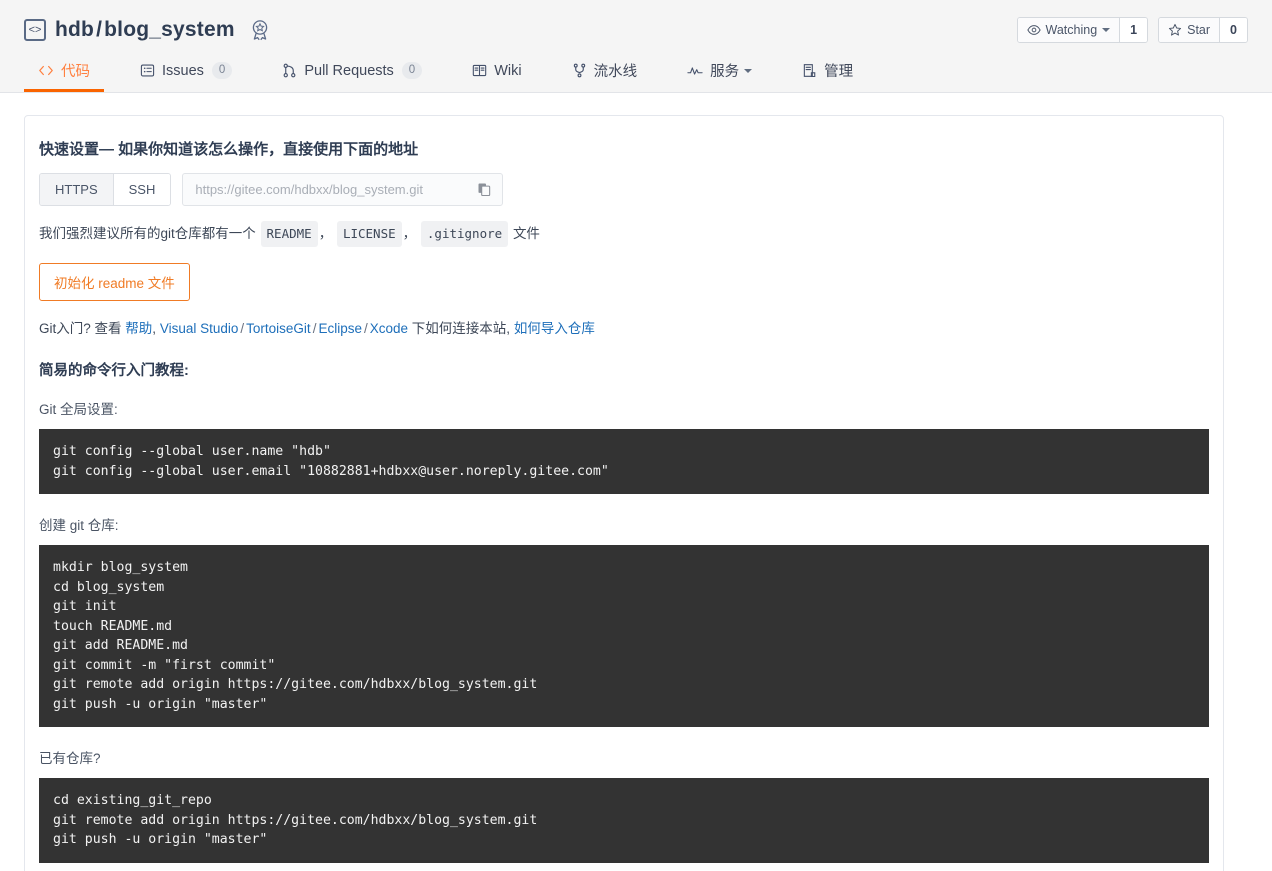 The width and height of the screenshot is (1272, 871). I want to click on watch-count: 1, so click(1133, 30).